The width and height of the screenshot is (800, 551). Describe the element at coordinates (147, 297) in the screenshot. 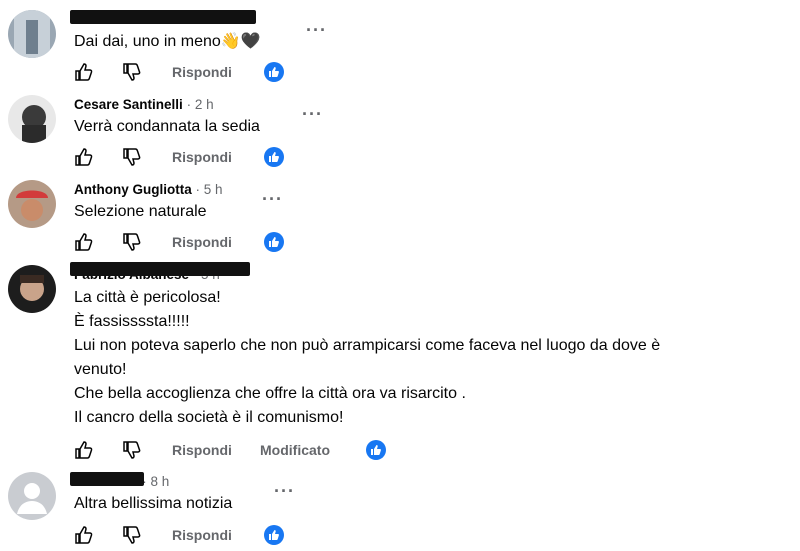

I see `comment-text-line-1: La città è pericolosa!` at that location.